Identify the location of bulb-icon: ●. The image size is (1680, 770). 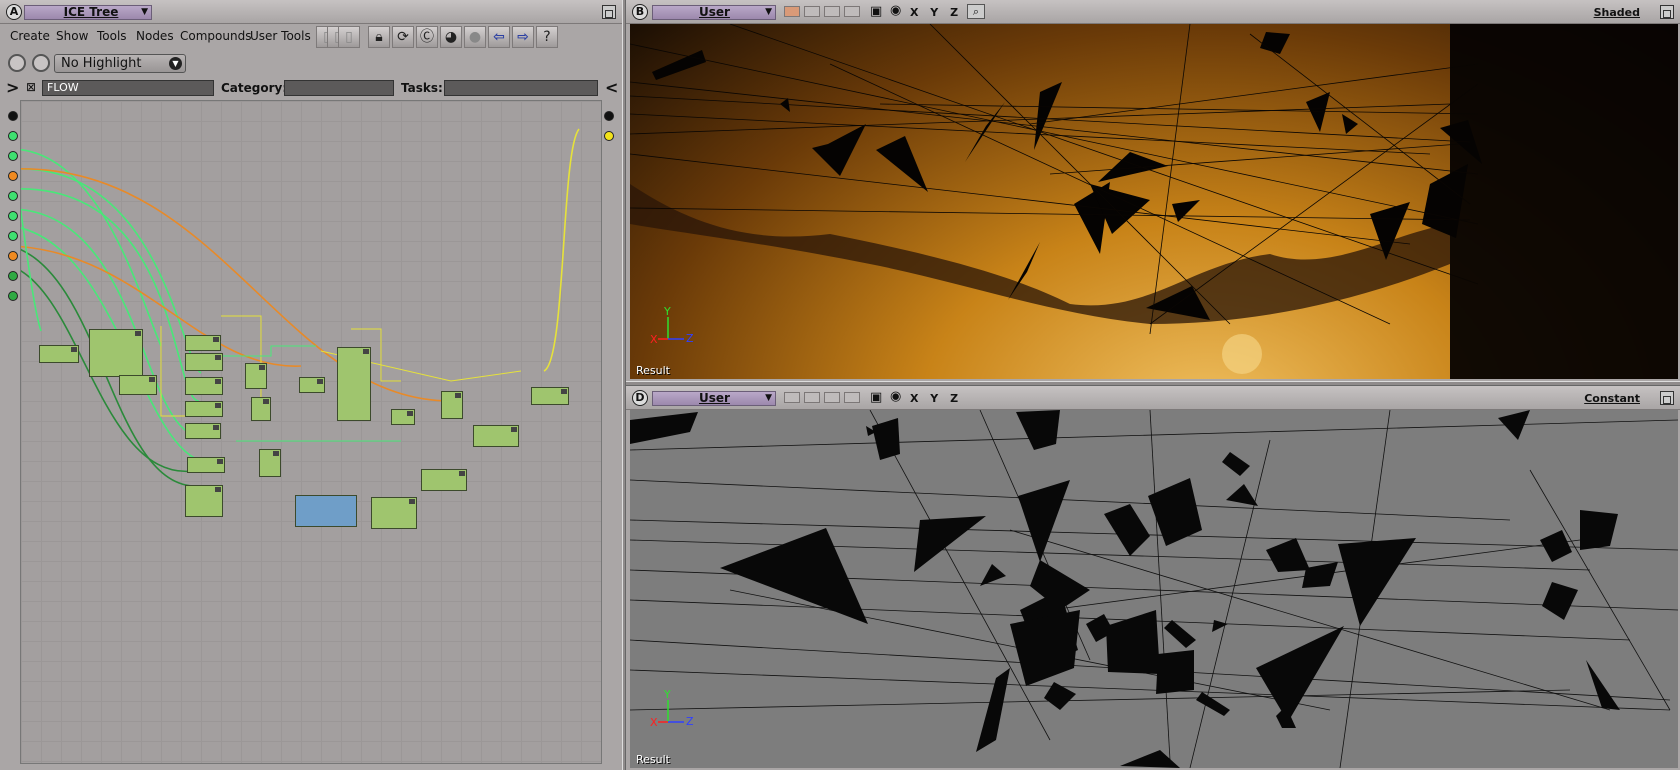
(475, 37).